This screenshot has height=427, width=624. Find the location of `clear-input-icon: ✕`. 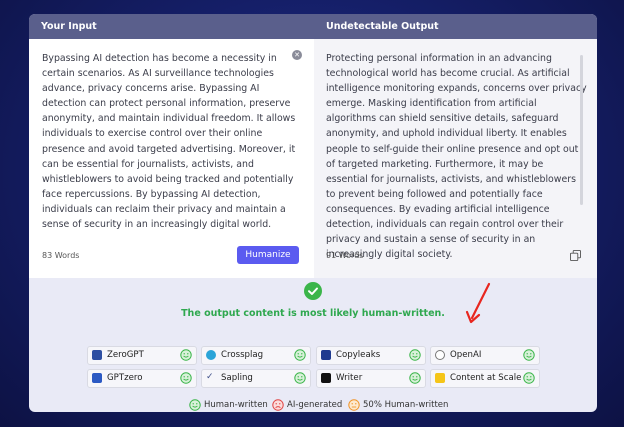

clear-input-icon: ✕ is located at coordinates (297, 55).